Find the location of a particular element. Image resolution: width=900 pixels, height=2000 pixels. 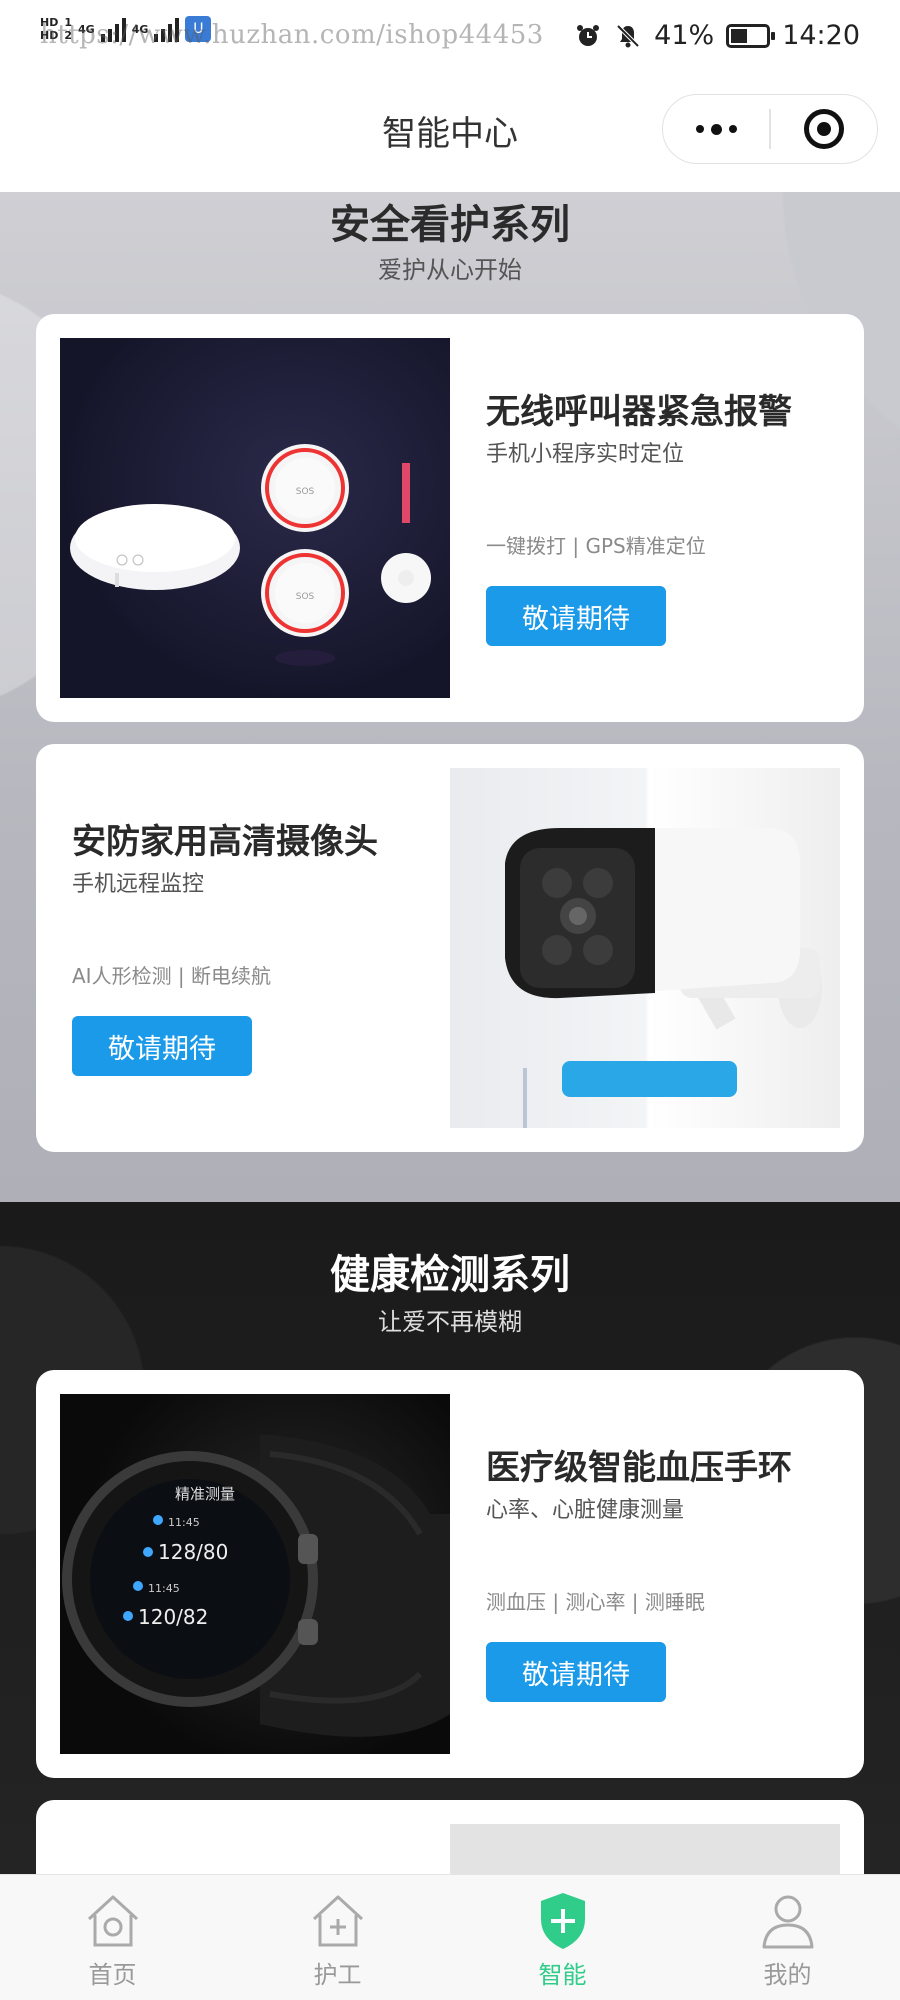

product-name: 无线呼叫器紧急报警 is located at coordinates (639, 412).